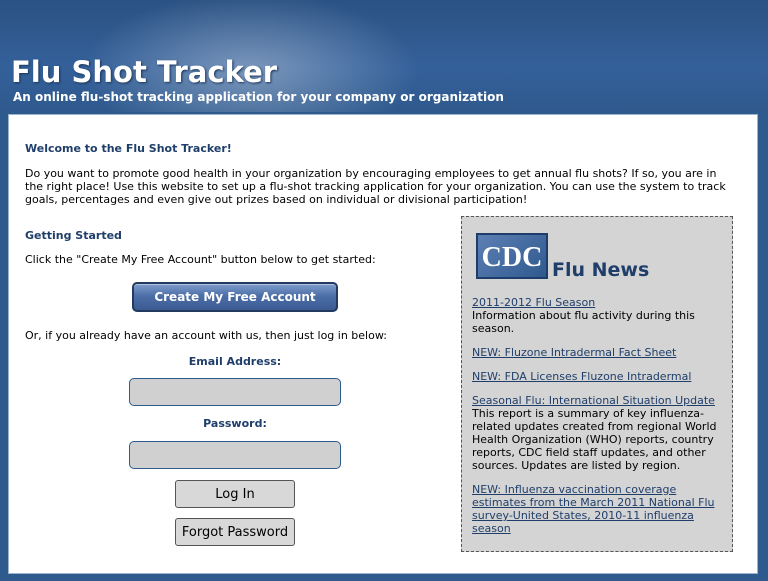 The height and width of the screenshot is (581, 768). Describe the element at coordinates (235, 455) in the screenshot. I see `password-input` at that location.